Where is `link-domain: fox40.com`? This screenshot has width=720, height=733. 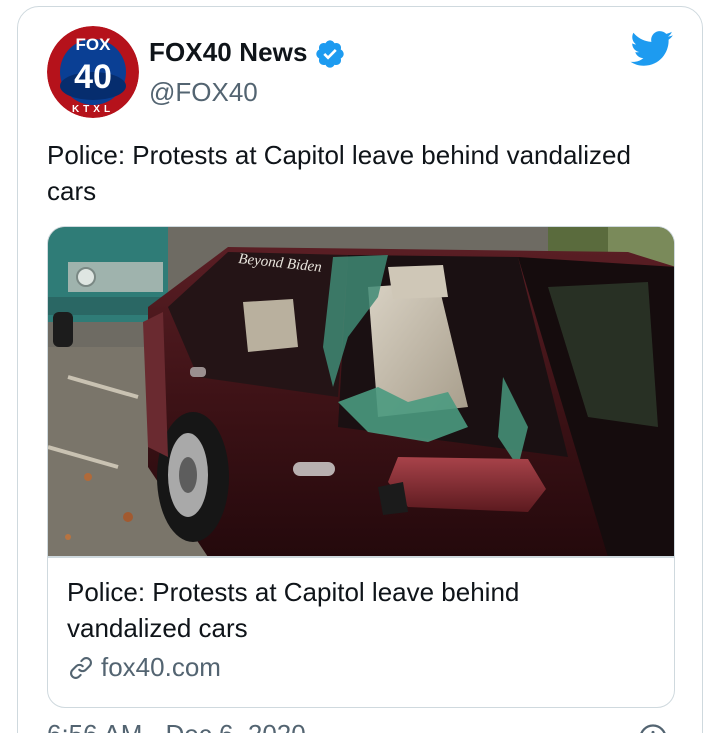 link-domain: fox40.com is located at coordinates (144, 667).